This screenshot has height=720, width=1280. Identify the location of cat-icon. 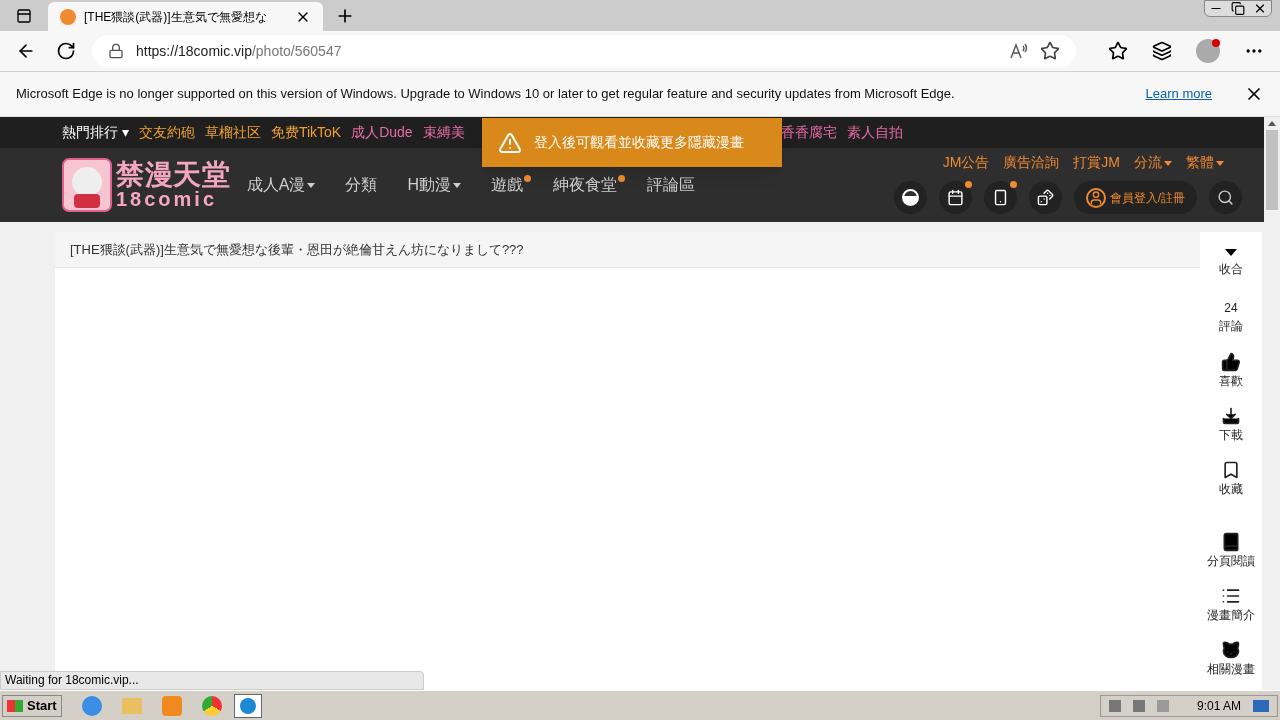
(1231, 650).